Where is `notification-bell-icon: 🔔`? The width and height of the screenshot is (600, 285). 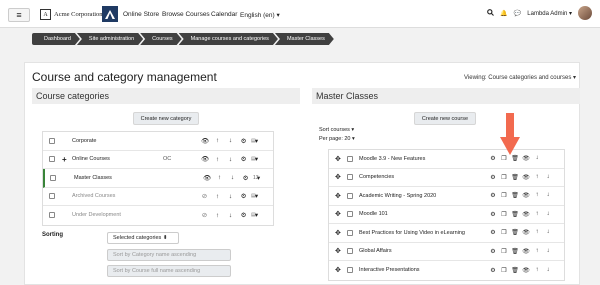 notification-bell-icon: 🔔 is located at coordinates (503, 13).